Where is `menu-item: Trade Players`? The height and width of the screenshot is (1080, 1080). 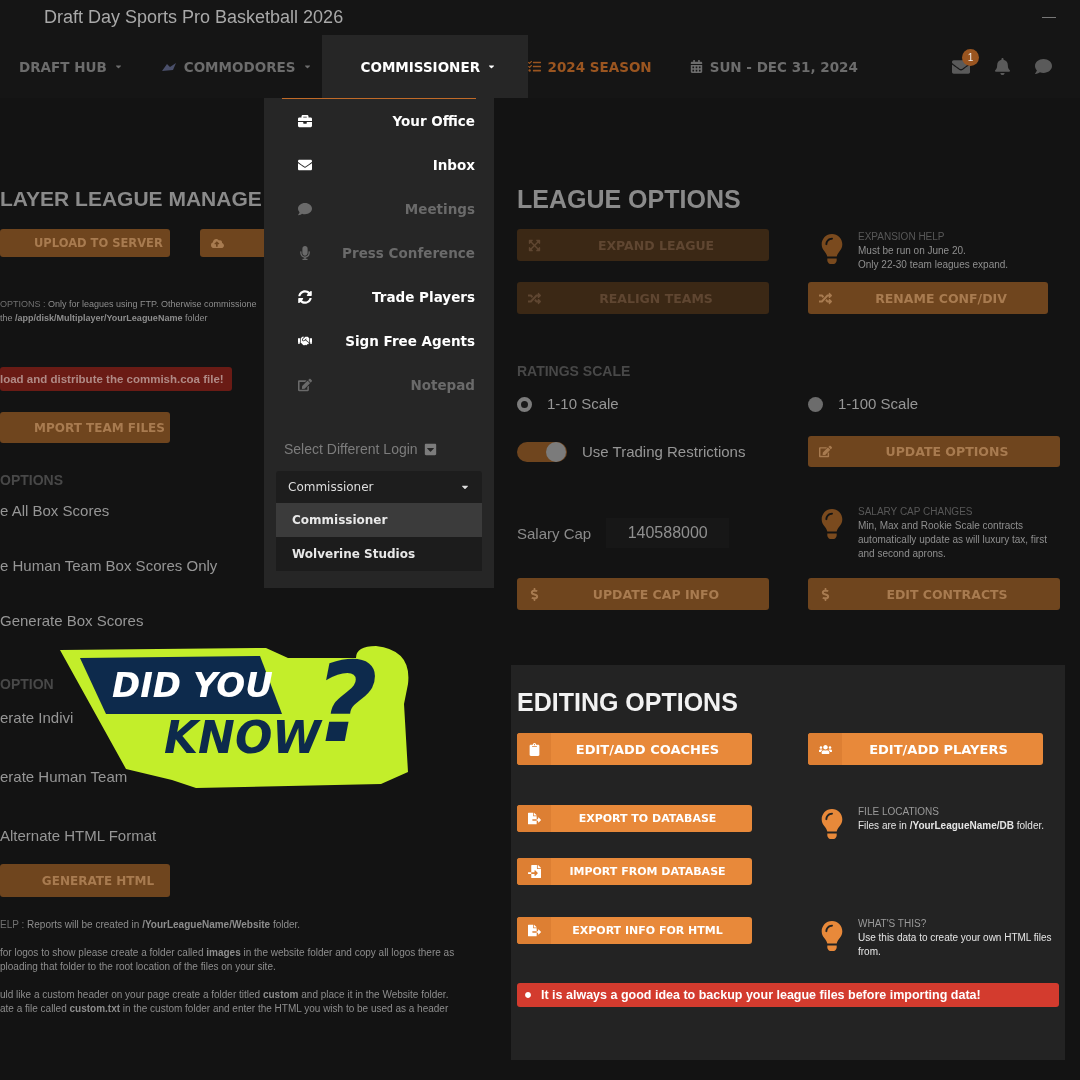
menu-item: Trade Players is located at coordinates (379, 297).